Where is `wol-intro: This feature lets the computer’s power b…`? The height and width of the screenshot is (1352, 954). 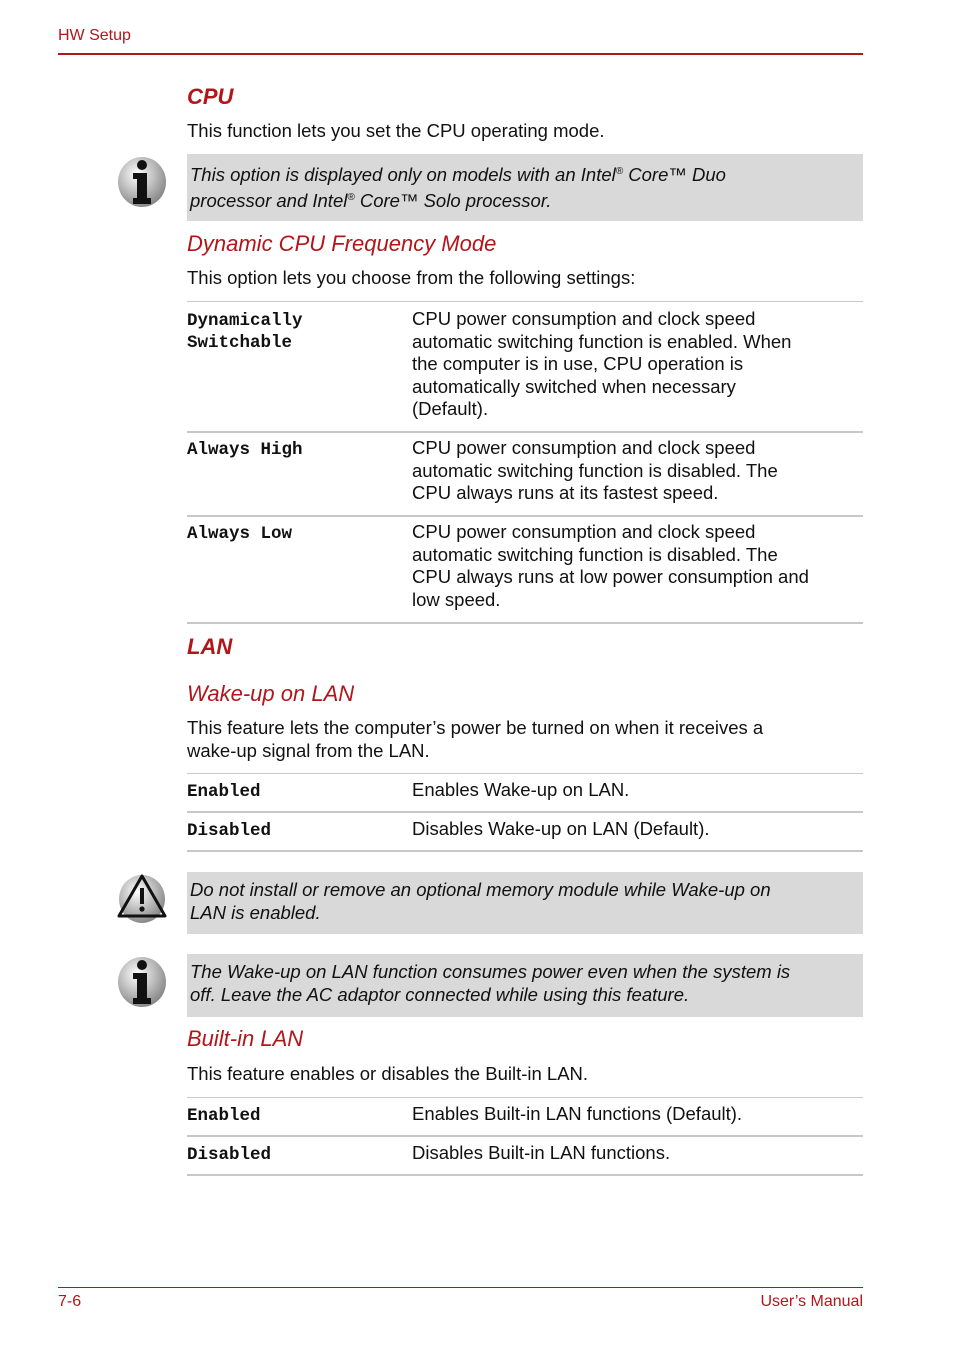
wol-intro: This feature lets the computer’s power b… is located at coordinates (475, 739).